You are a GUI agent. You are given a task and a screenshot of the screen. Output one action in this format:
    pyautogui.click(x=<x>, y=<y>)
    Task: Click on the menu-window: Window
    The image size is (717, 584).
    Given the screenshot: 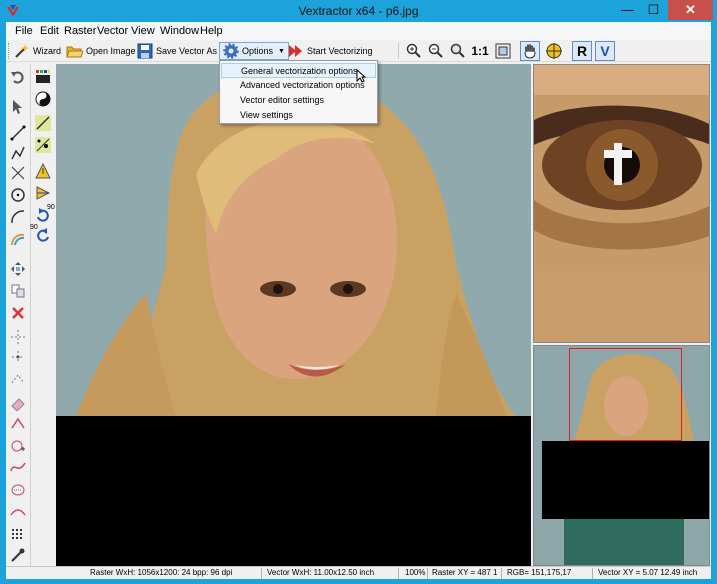 What is the action you would take?
    pyautogui.click(x=179, y=31)
    